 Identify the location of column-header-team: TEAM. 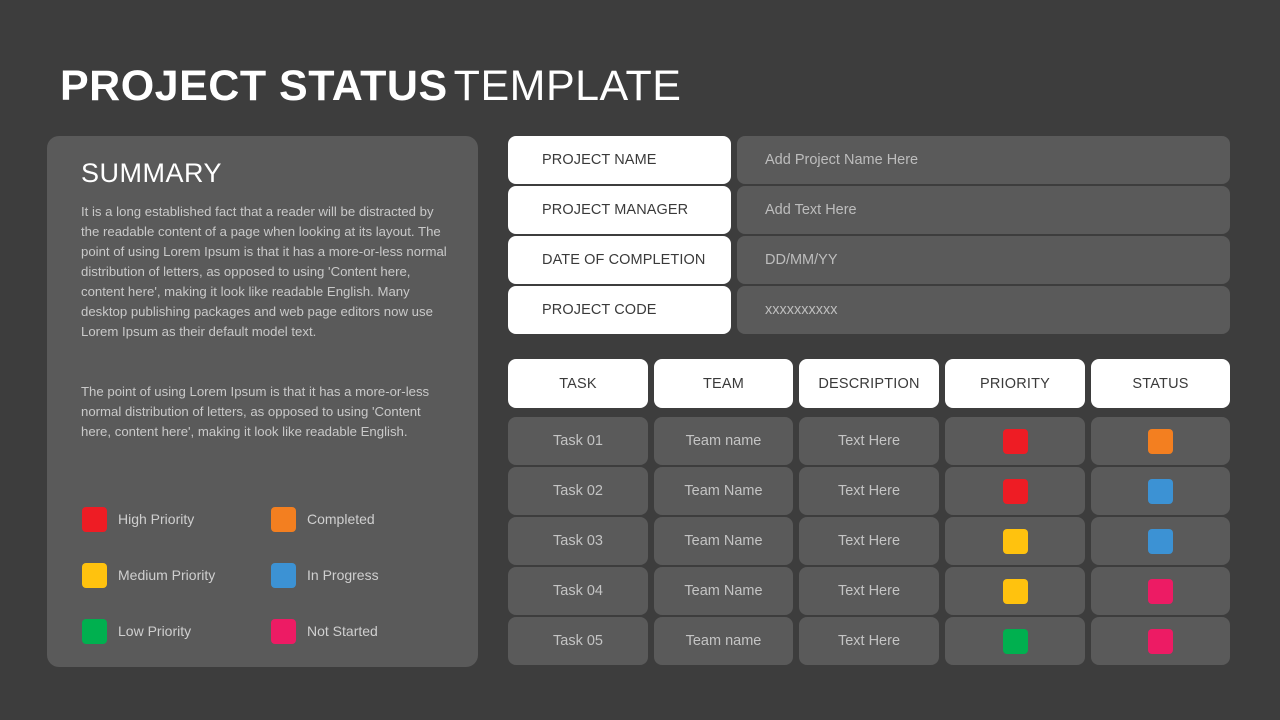
(723, 383).